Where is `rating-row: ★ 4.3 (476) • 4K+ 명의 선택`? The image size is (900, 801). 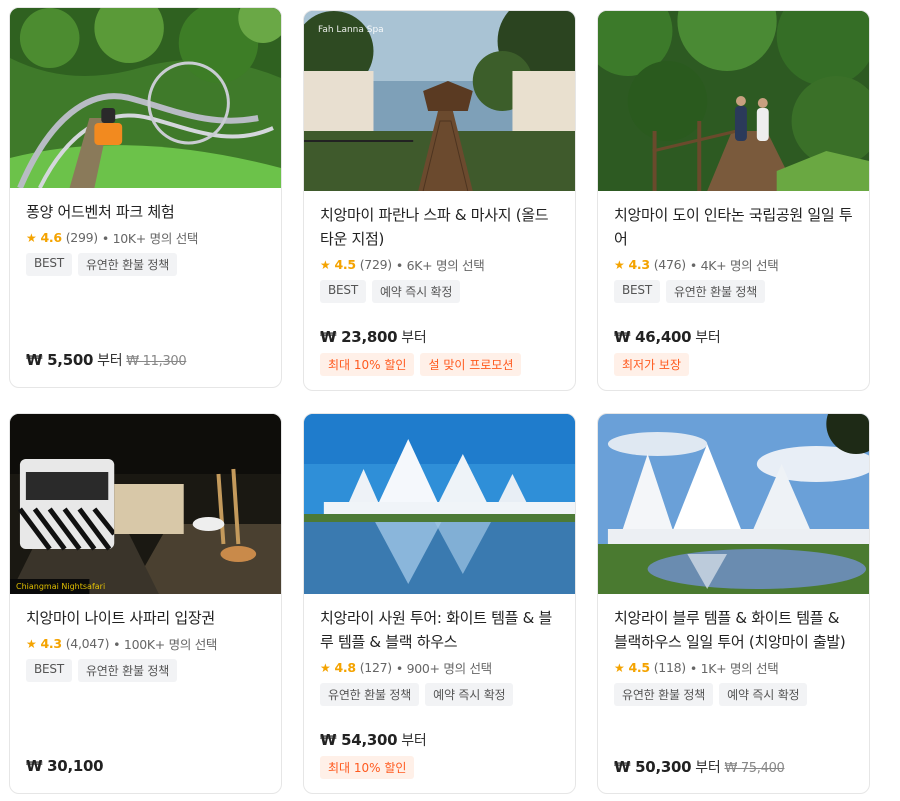
rating-row: ★ 4.3 (476) • 4K+ 명의 선택 is located at coordinates (733, 264).